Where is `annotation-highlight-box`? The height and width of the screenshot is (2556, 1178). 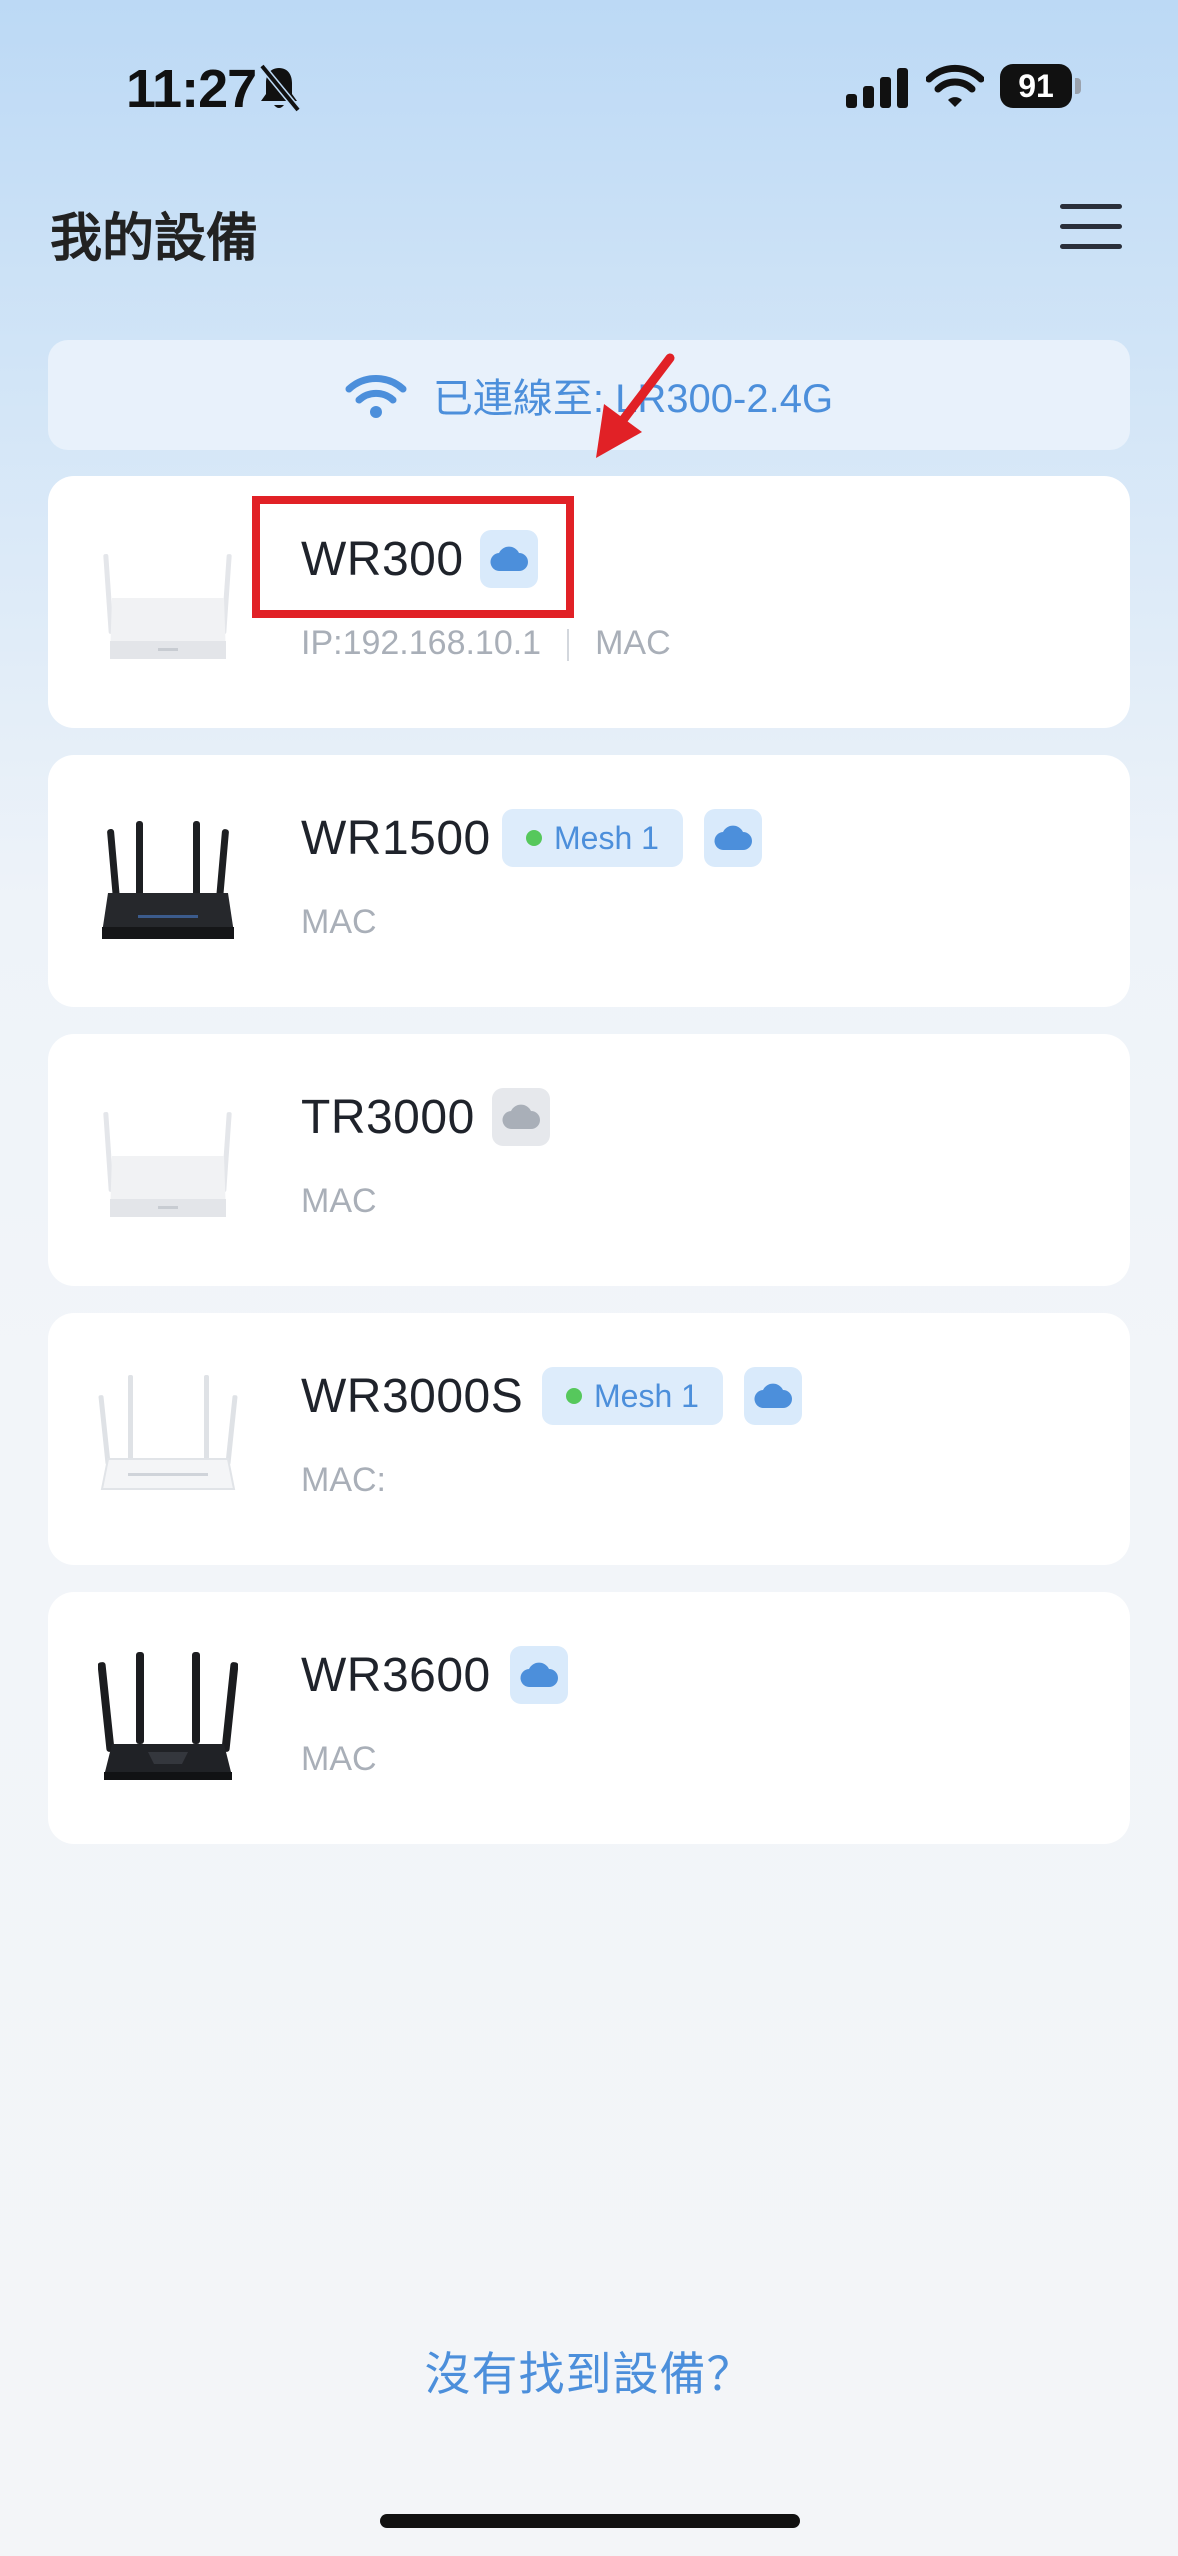
annotation-highlight-box is located at coordinates (413, 557).